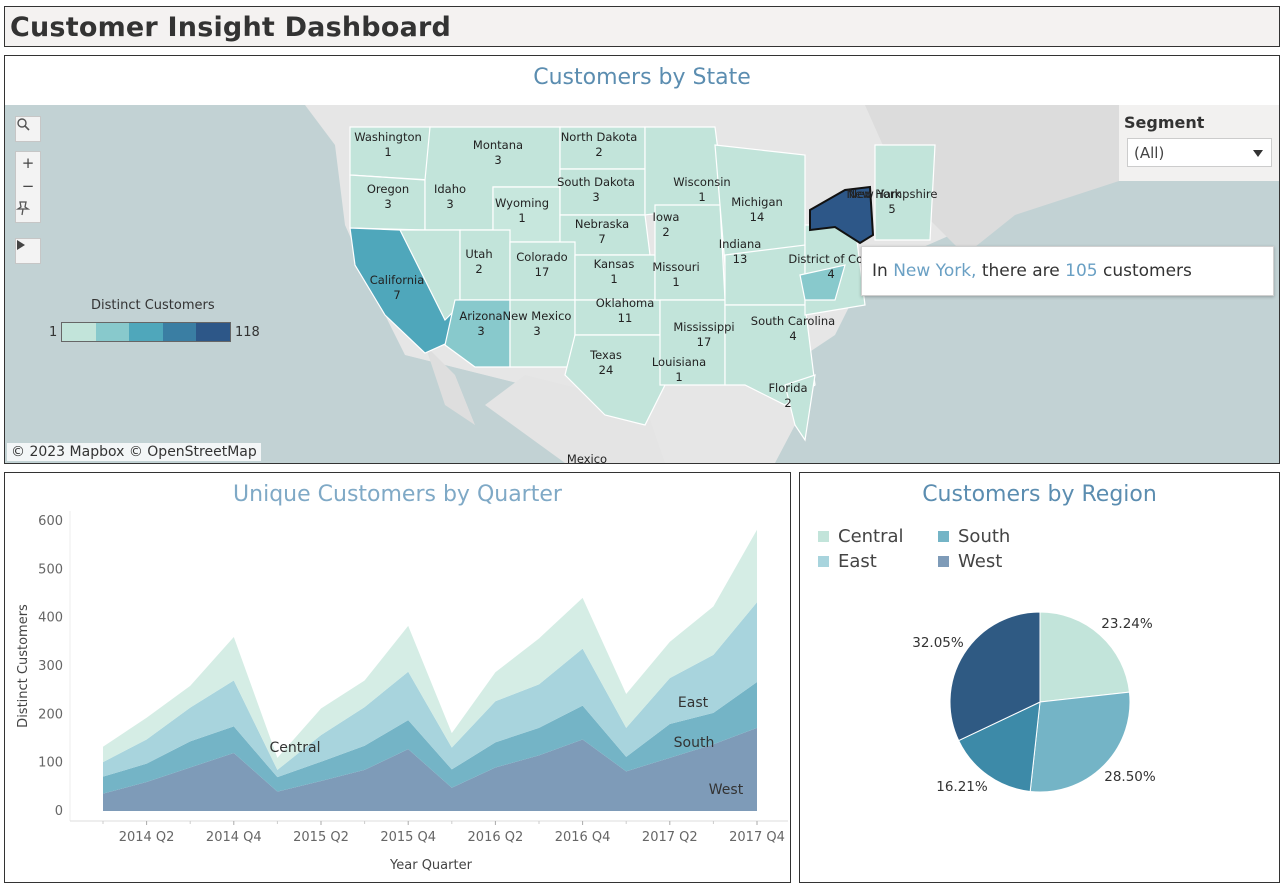 The width and height of the screenshot is (1285, 888). Describe the element at coordinates (53, 332) in the screenshot. I see `legend-min: 1` at that location.